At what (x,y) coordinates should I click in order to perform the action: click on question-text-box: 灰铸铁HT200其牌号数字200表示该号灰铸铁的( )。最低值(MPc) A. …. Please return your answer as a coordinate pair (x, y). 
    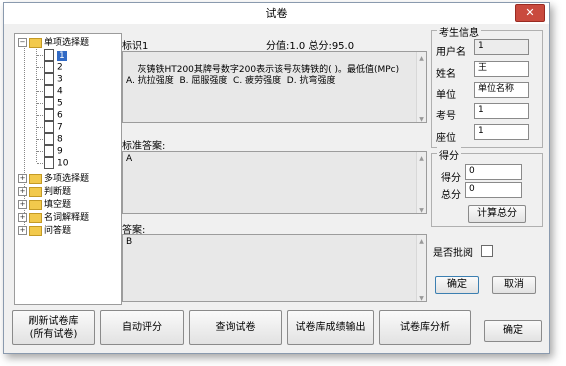
    Looking at the image, I should click on (274, 87).